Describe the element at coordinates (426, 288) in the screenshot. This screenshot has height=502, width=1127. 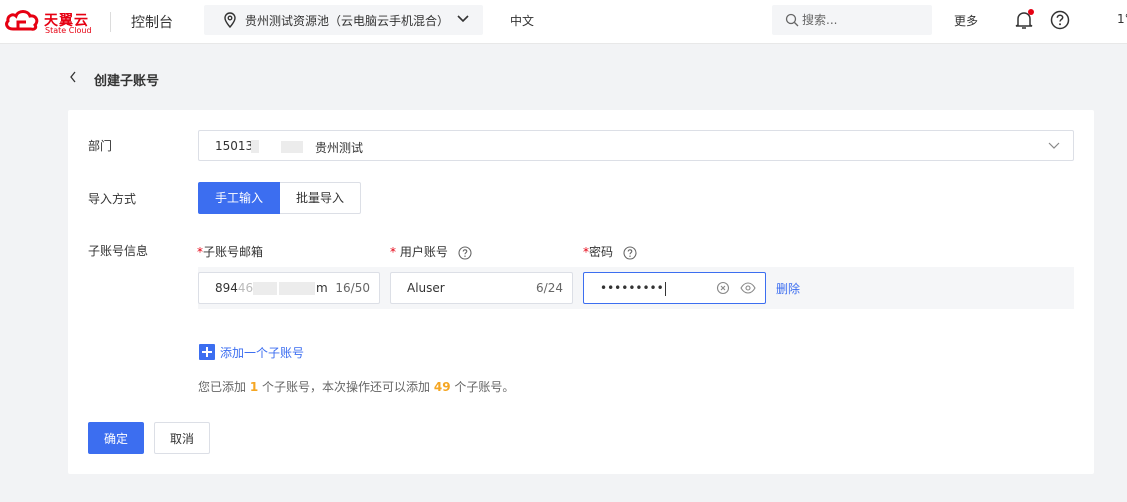
I see `username-value: Aluser` at that location.